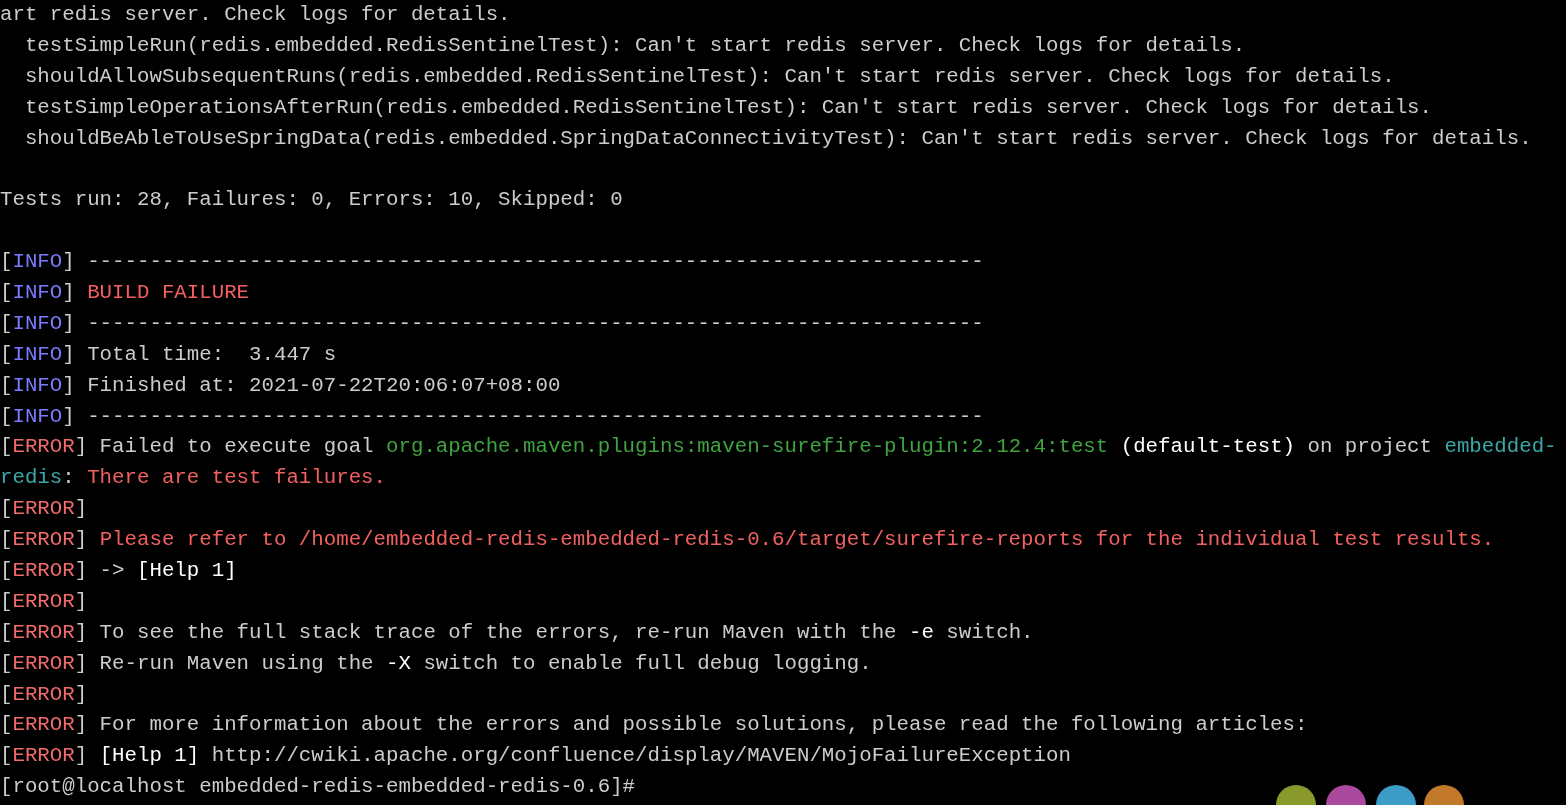 The height and width of the screenshot is (805, 1566). I want to click on terminal-line: redis: There are test failures., so click(193, 478).